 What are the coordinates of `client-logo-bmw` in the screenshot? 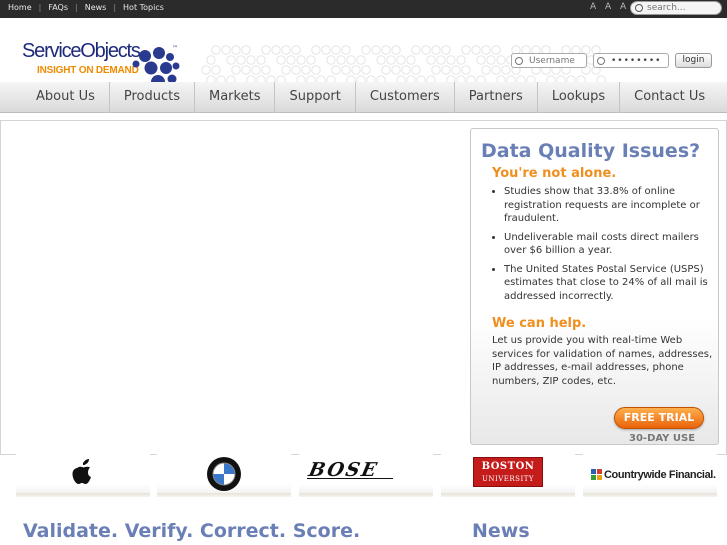 It's located at (224, 475).